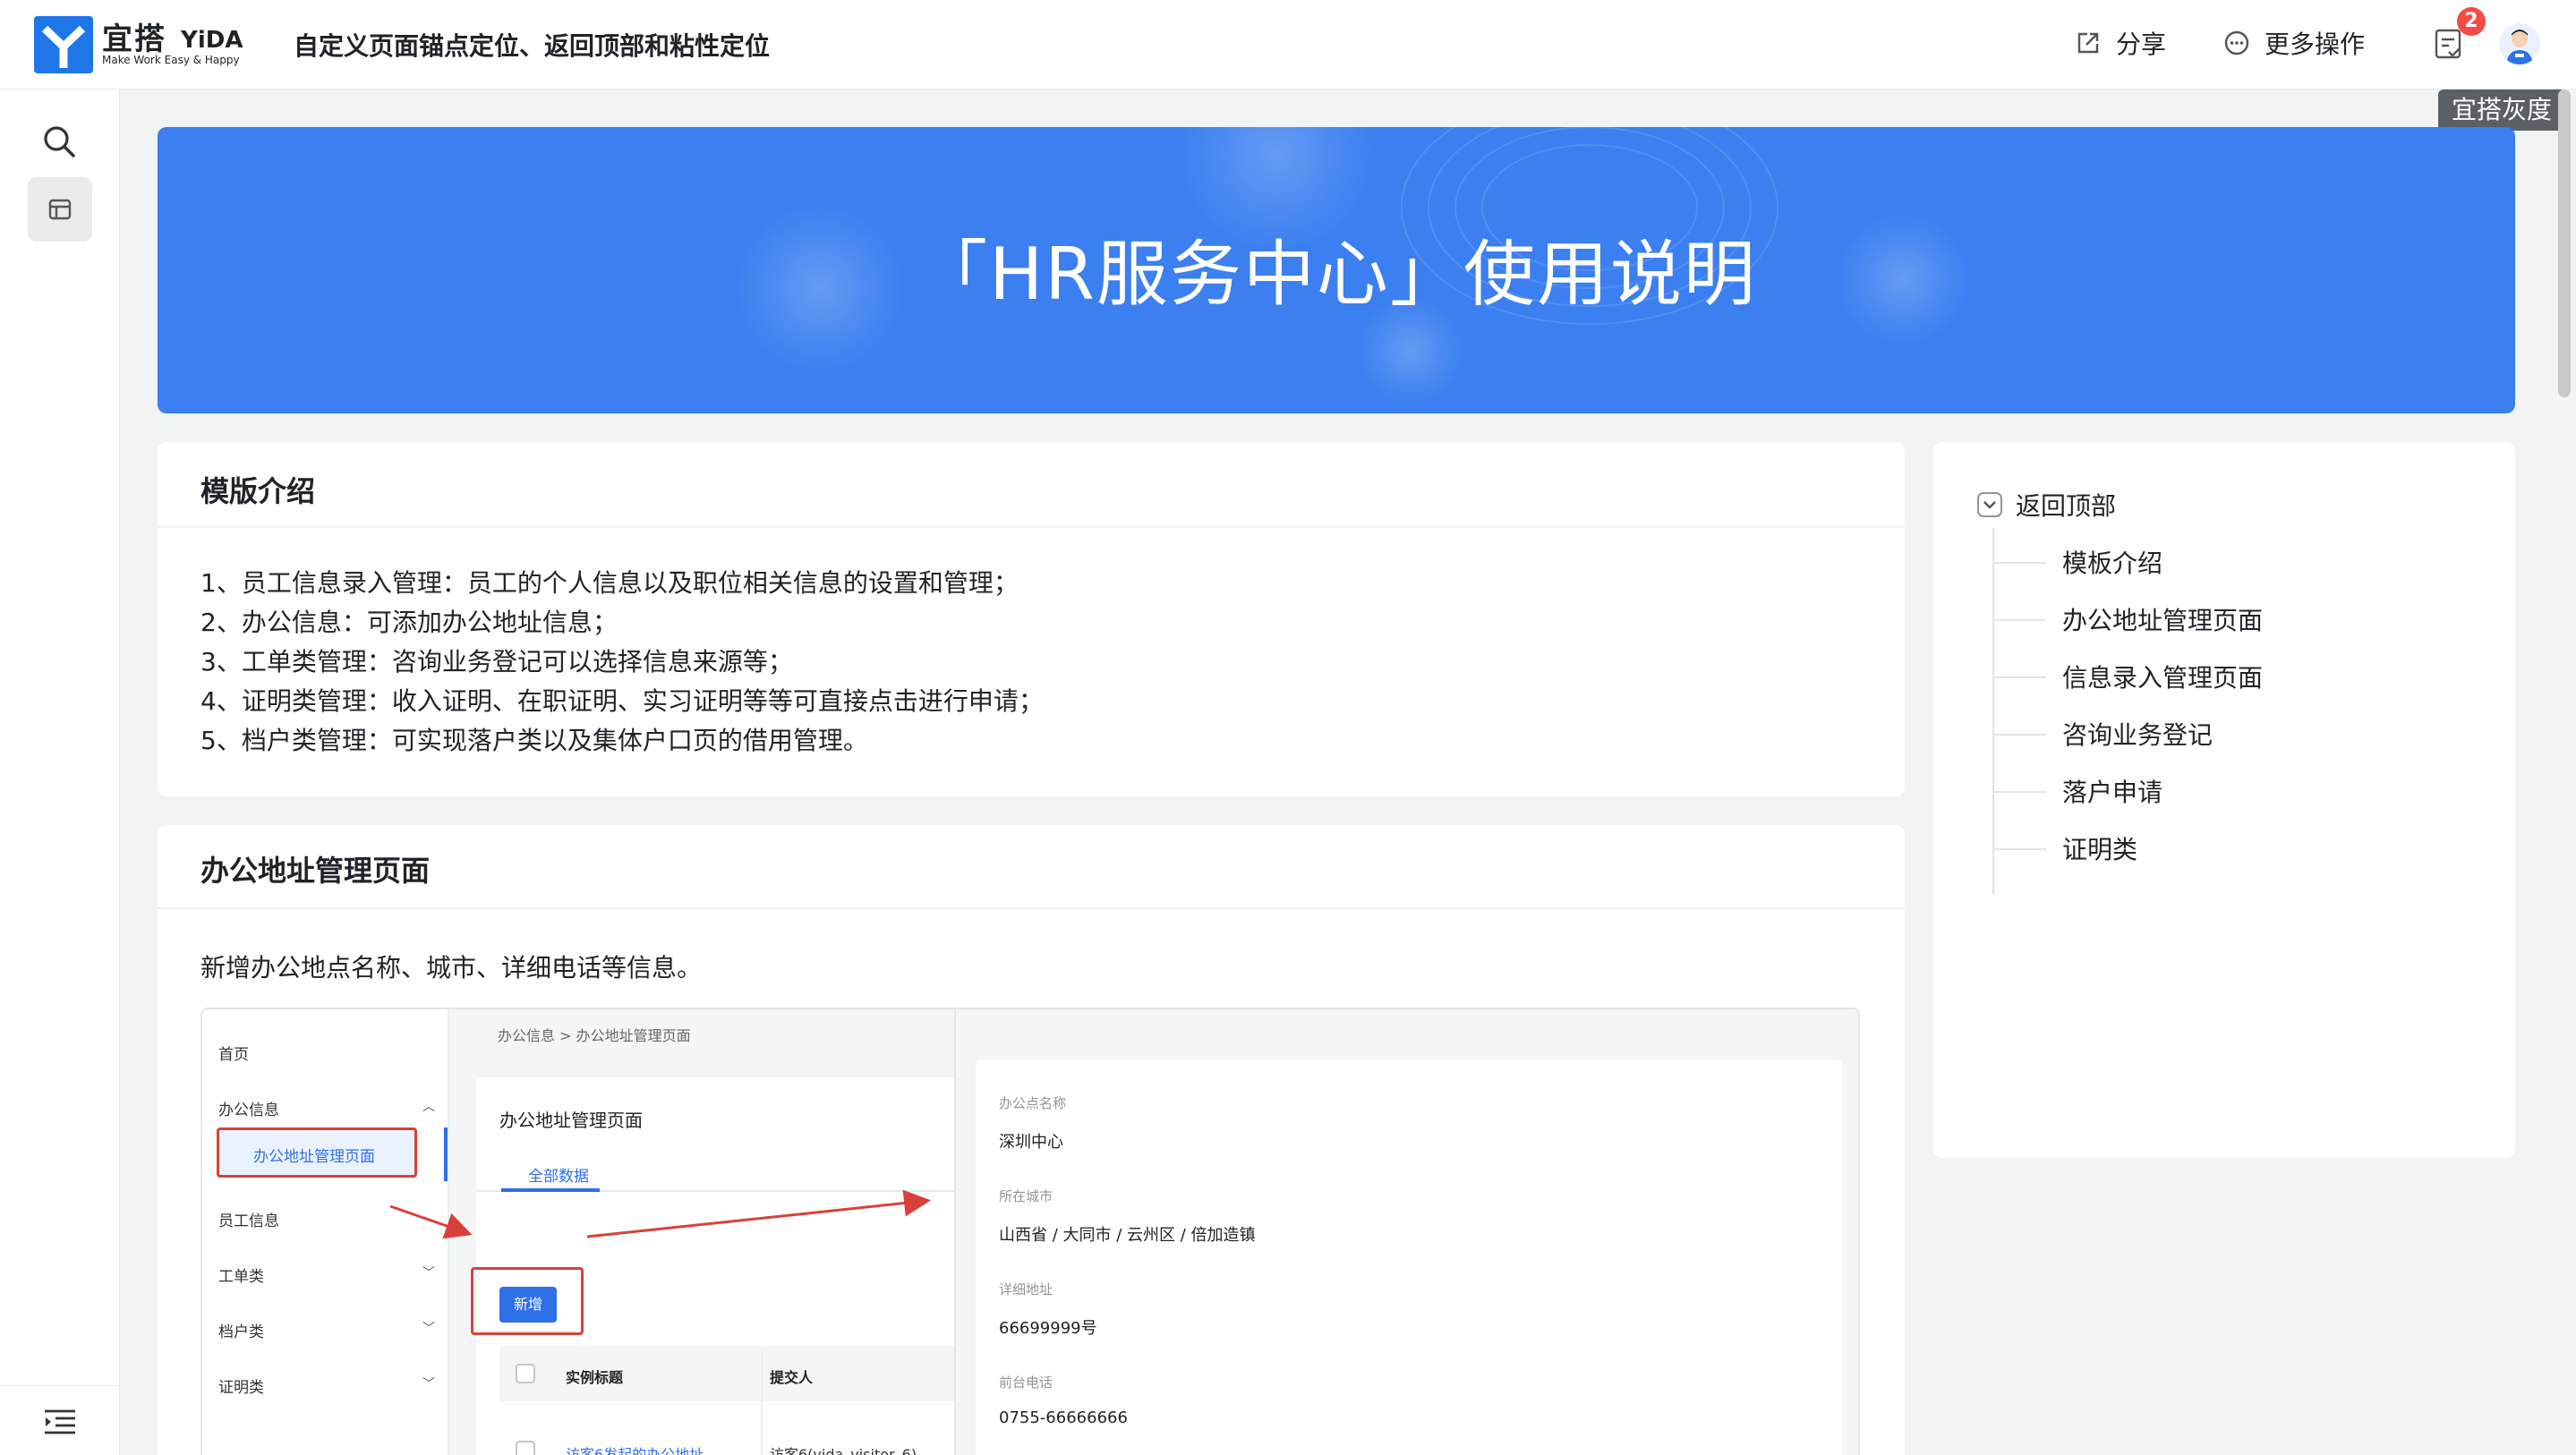 Image resolution: width=2576 pixels, height=1455 pixels. Describe the element at coordinates (1031, 908) in the screenshot. I see `office-divider` at that location.